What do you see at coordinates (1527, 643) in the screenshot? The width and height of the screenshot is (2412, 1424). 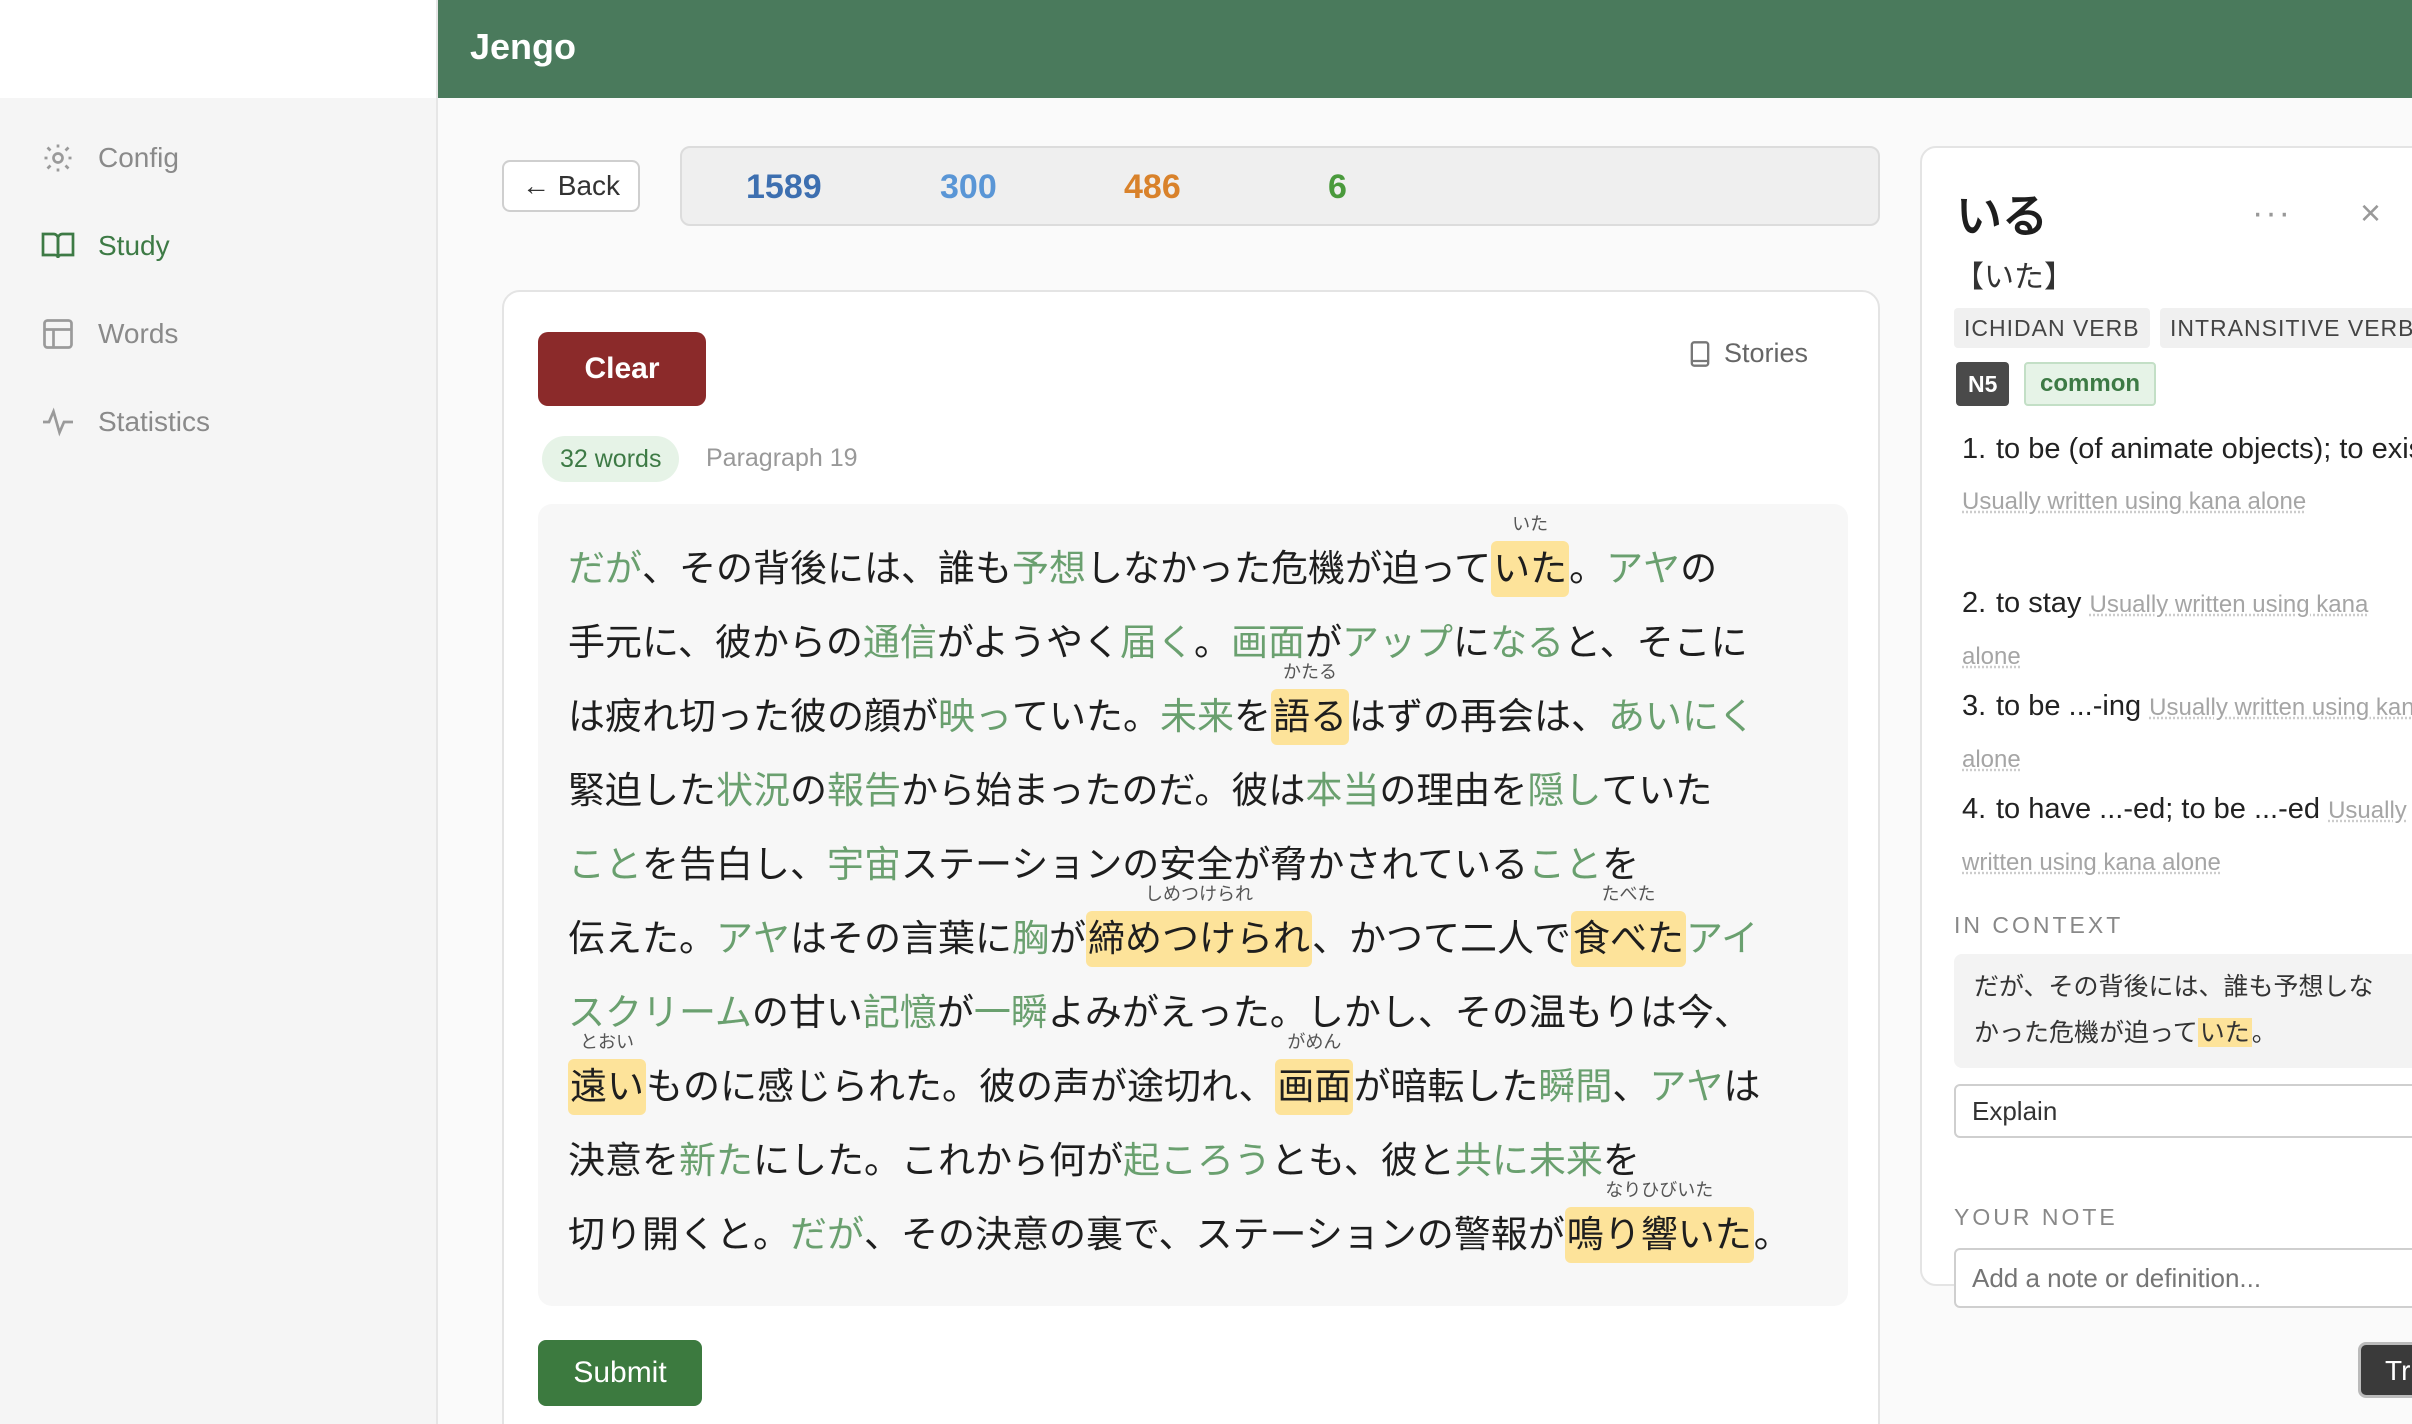 I see `known-word: なる` at bounding box center [1527, 643].